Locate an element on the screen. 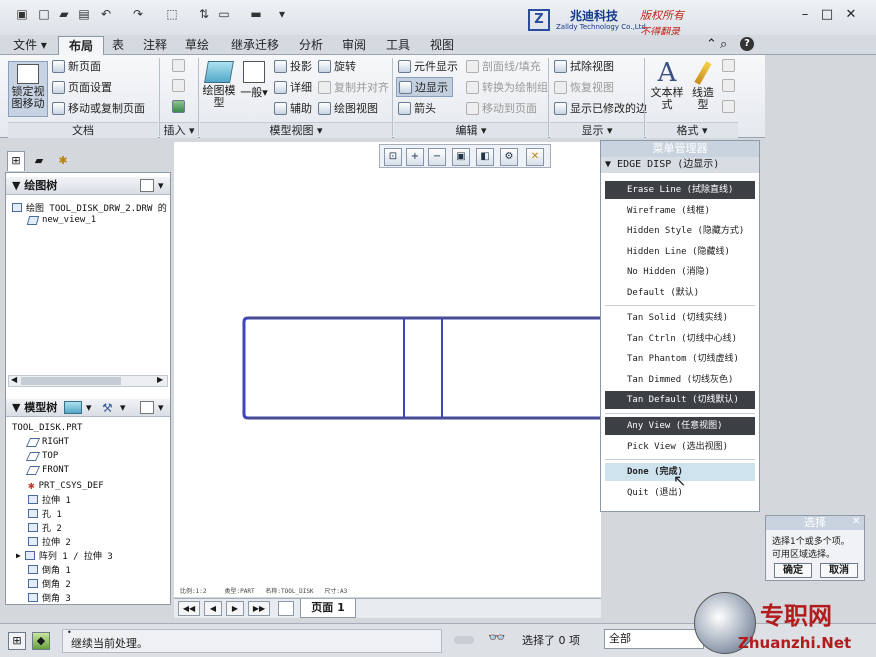  tab-layout: 布局 is located at coordinates (81, 45).